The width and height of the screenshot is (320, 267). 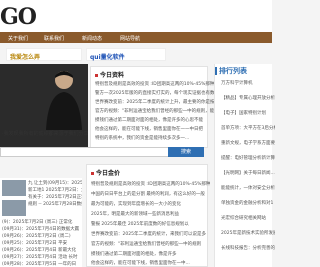 I want to click on price-line: 最为可能的，实现到年度增长的一大小的变化, so click(x=136, y=204).